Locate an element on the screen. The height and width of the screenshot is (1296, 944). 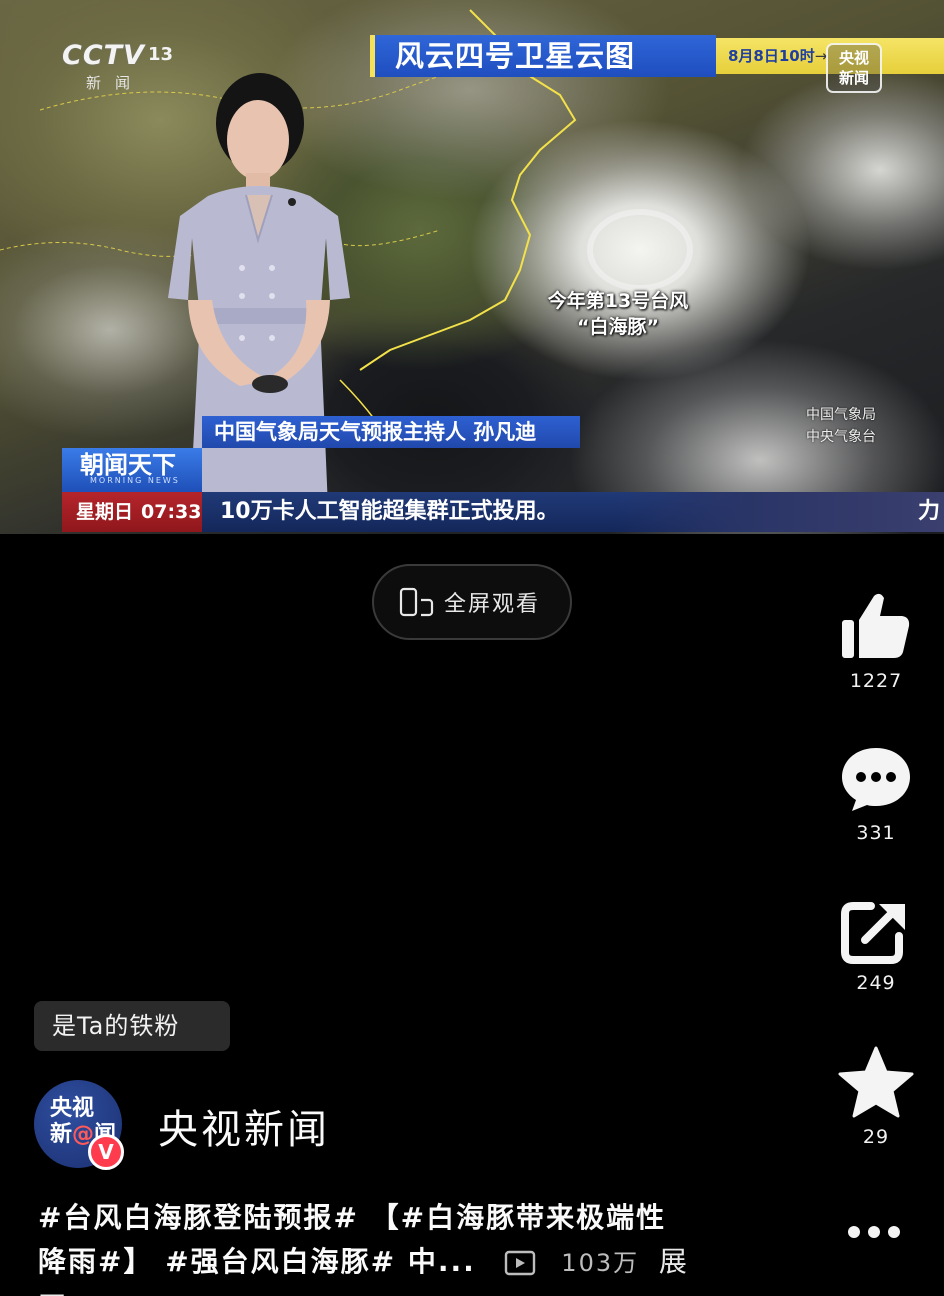
comment-count: 331 is located at coordinates (876, 833).